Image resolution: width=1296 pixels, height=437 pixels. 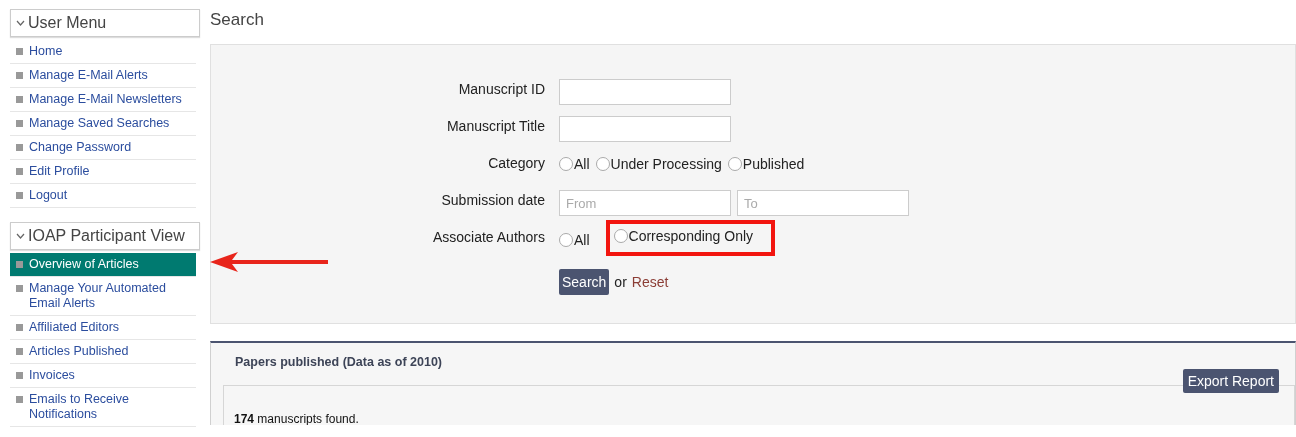 I want to click on field-label: Submission date, so click(x=492, y=199).